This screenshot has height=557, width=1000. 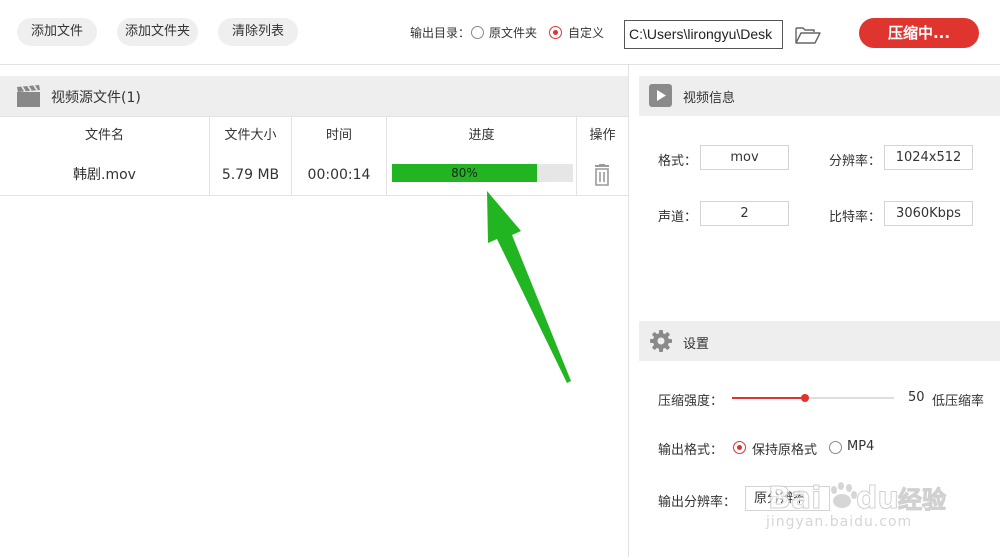 I want to click on watermark-url: jingyan.baidu.com, so click(x=839, y=522).